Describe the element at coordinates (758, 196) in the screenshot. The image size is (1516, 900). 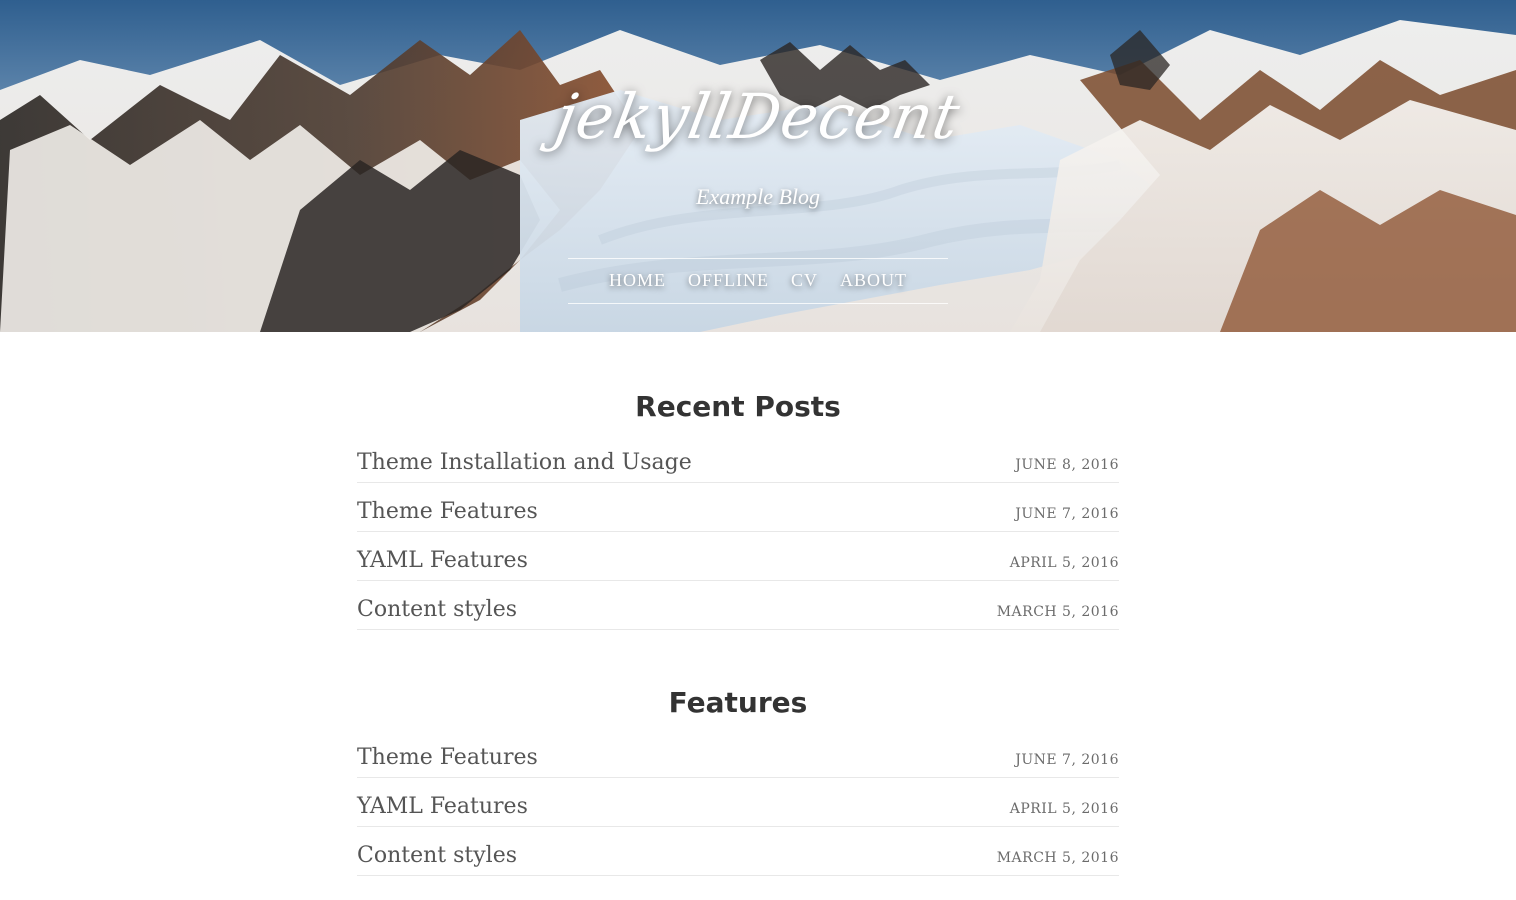
I see `site-tagline: Example Blog` at that location.